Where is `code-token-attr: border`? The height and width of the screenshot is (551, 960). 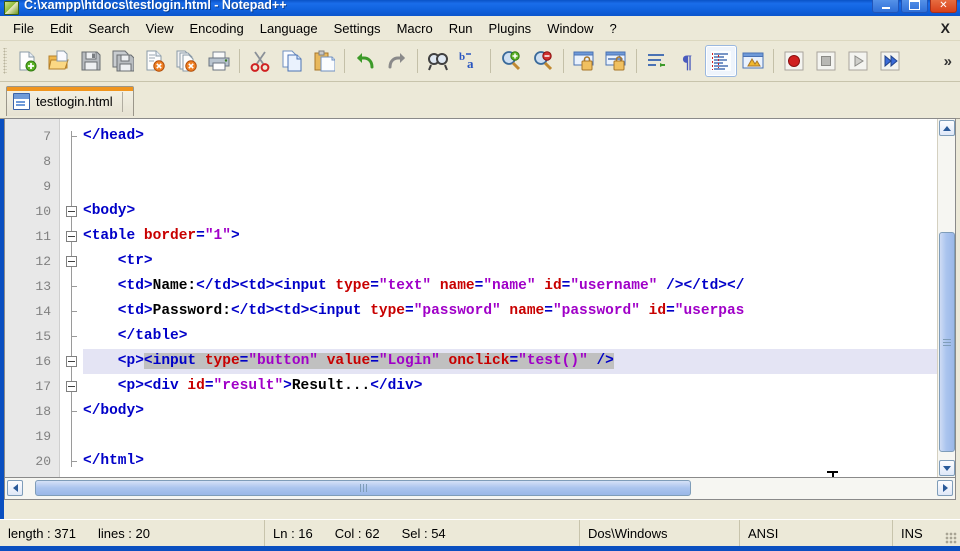
code-token-attr: border is located at coordinates (170, 236).